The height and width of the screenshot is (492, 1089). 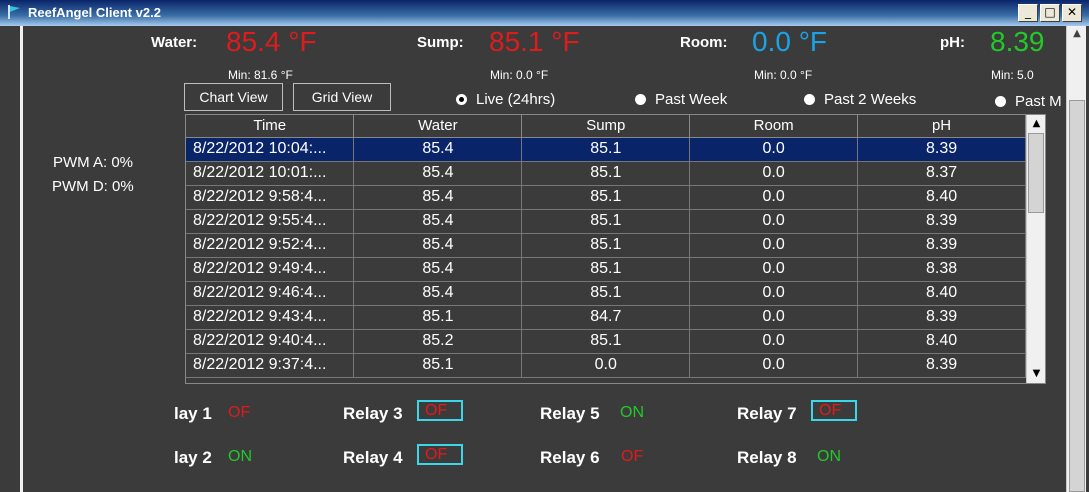 I want to click on table-row: 8/22/2012 9:58:4... 85.4 85.1 0.0 8.40, so click(x=606, y=197).